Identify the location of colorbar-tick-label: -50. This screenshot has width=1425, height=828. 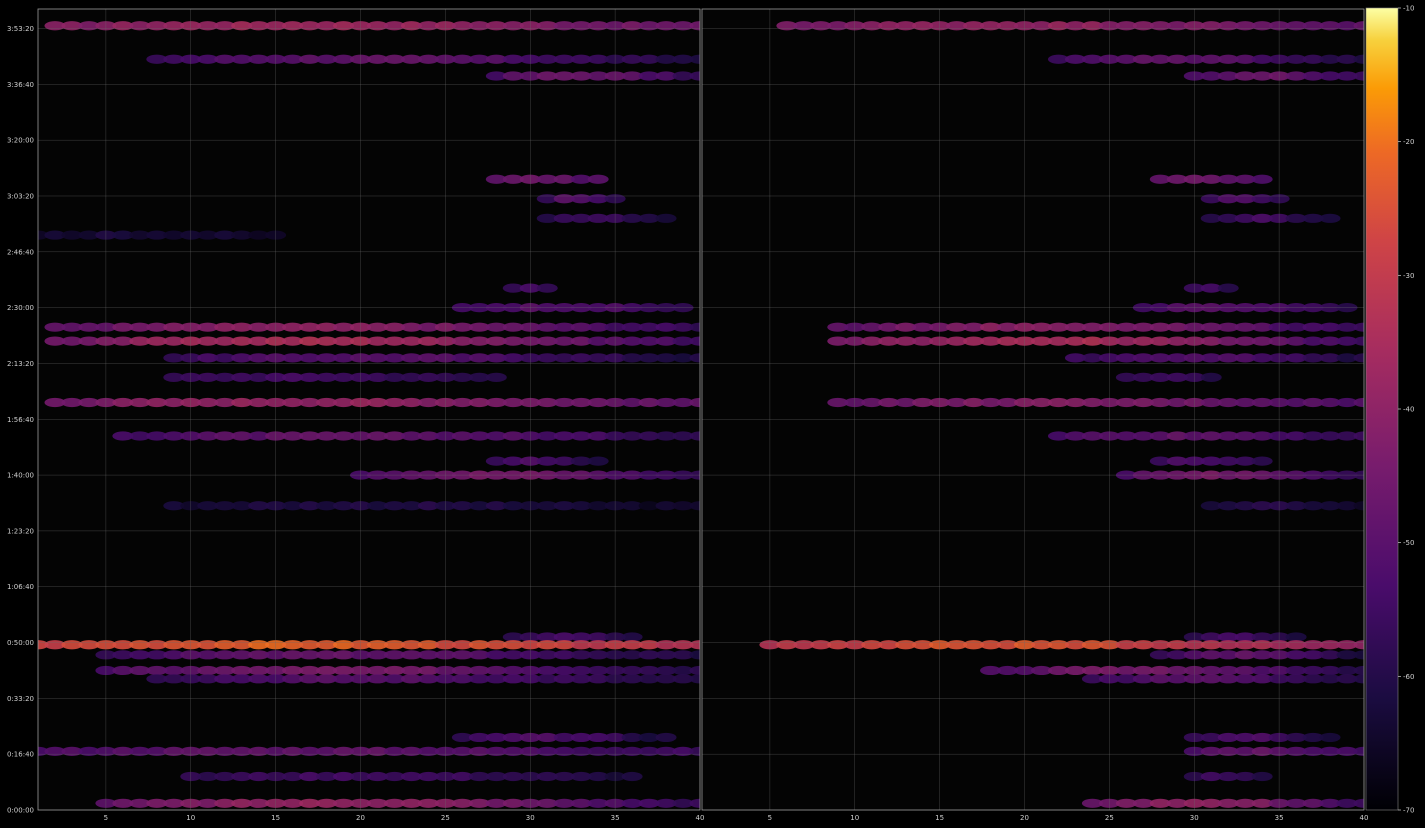
(1408, 543).